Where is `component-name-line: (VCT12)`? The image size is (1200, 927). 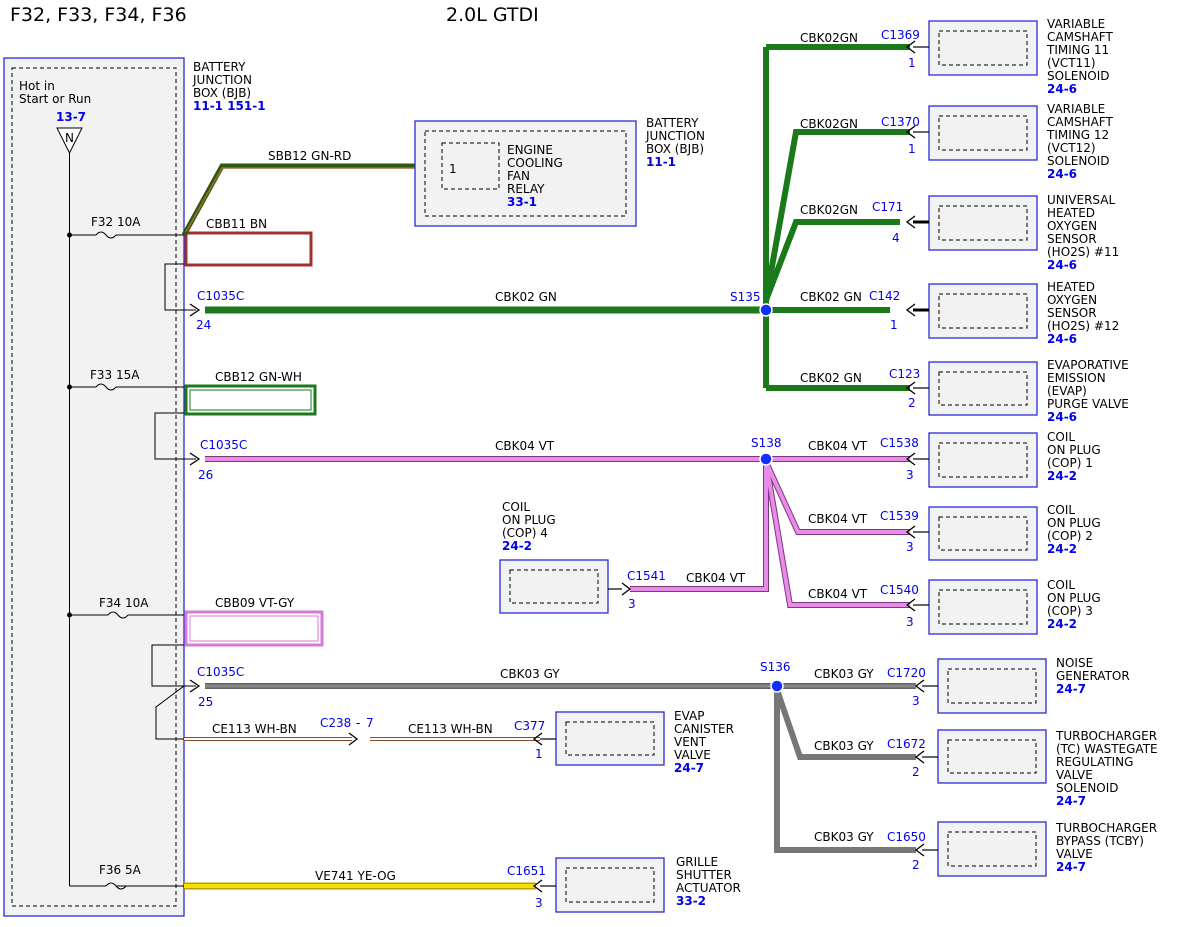
component-name-line: (VCT12) is located at coordinates (1071, 148).